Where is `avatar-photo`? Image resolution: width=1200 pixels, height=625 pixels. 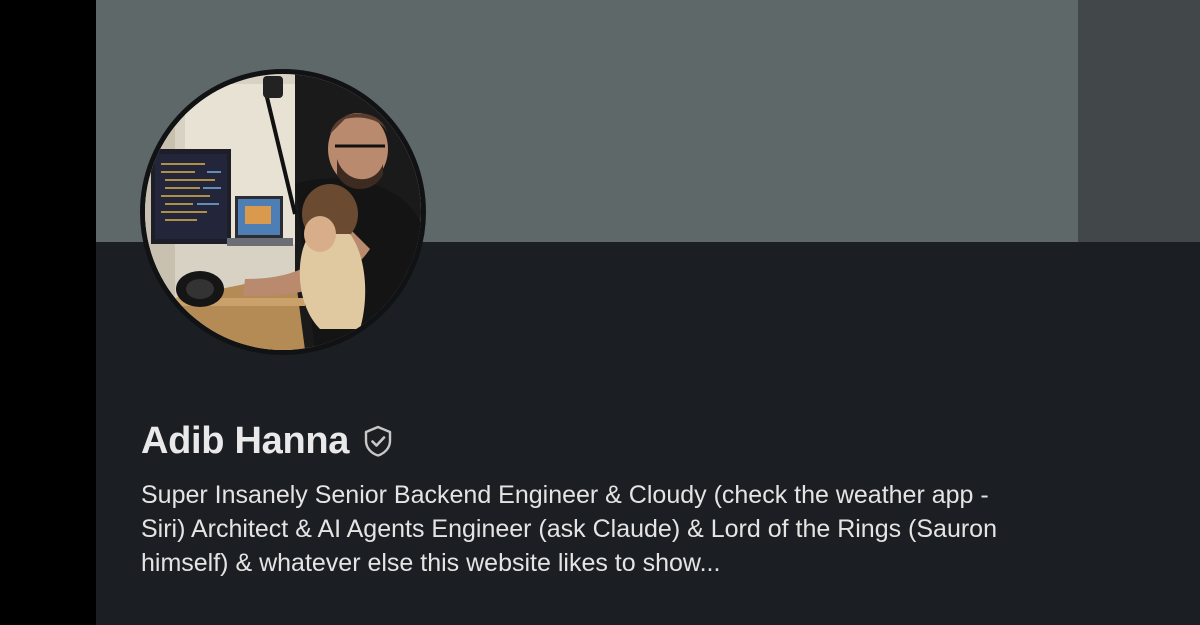
avatar-photo is located at coordinates (283, 212).